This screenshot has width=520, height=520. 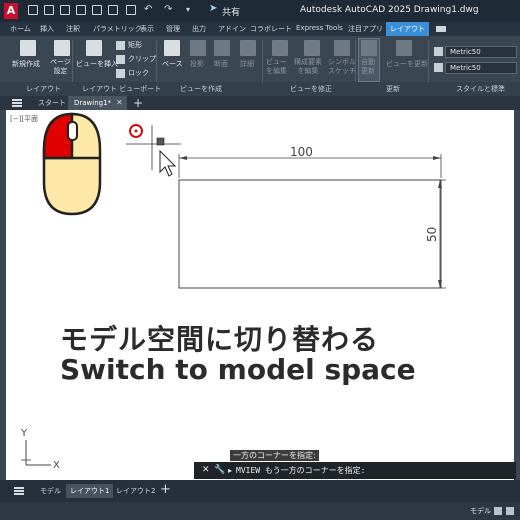 I want to click on caption-japanese: モデル空間に切り替わる, so click(x=220, y=339).